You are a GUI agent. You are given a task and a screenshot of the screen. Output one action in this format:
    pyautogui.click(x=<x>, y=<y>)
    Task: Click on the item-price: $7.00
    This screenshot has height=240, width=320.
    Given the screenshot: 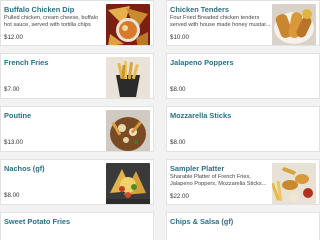 What is the action you would take?
    pyautogui.click(x=12, y=89)
    